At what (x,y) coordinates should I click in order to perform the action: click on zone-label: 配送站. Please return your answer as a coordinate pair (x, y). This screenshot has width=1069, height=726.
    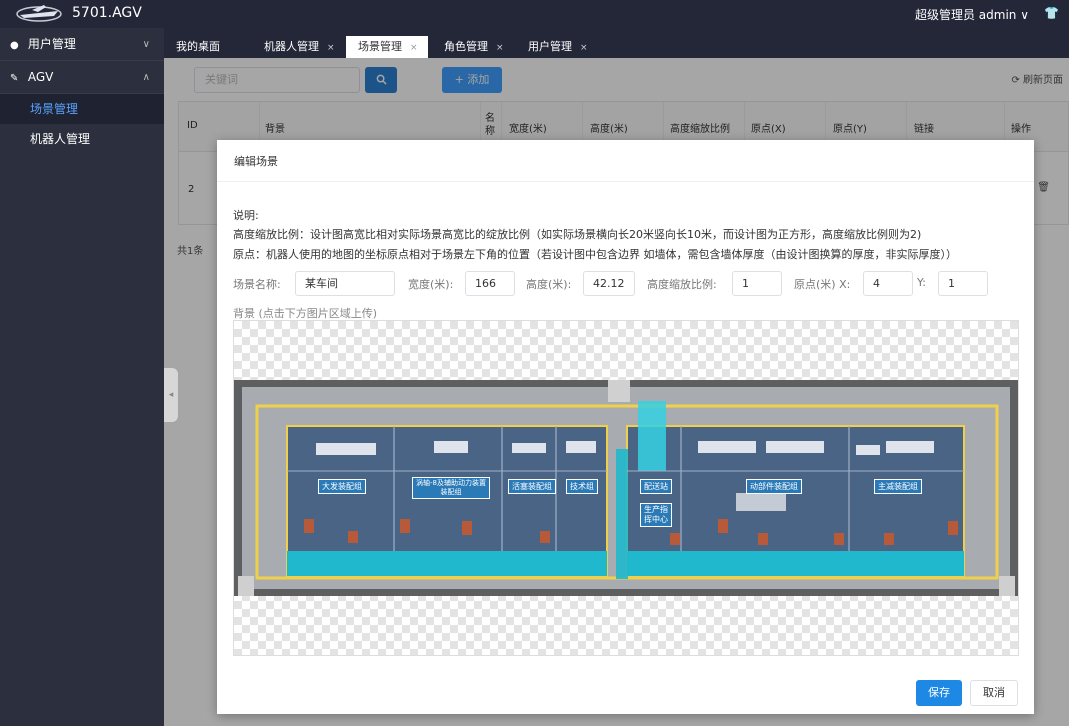
    Looking at the image, I should click on (656, 486).